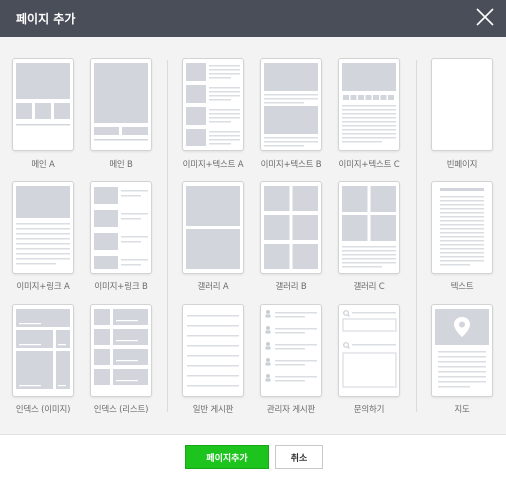 This screenshot has width=506, height=481. I want to click on image-text-c-thumbnail, so click(369, 103).